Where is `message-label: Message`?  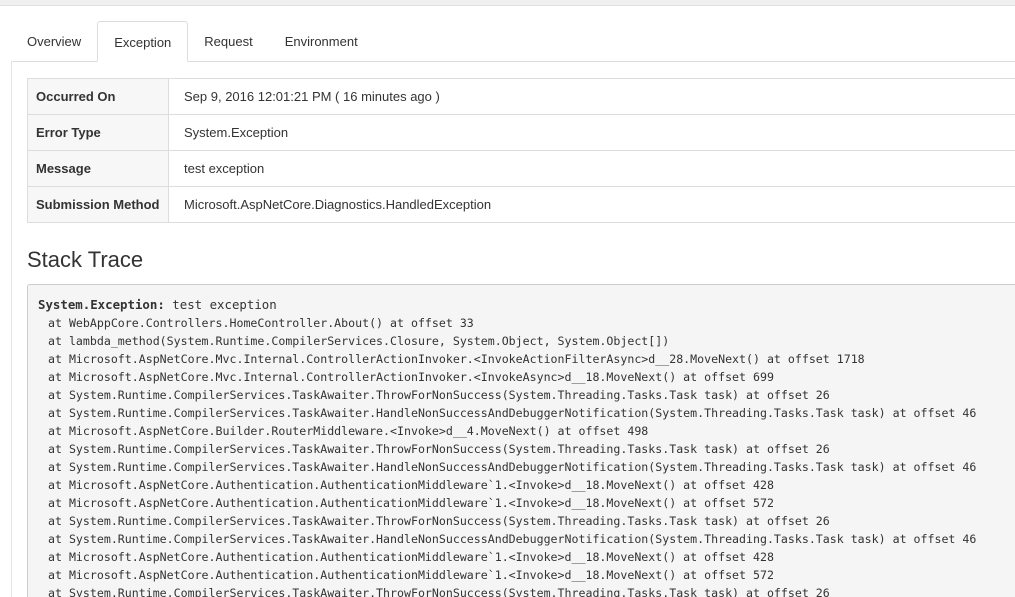
message-label: Message is located at coordinates (98, 168).